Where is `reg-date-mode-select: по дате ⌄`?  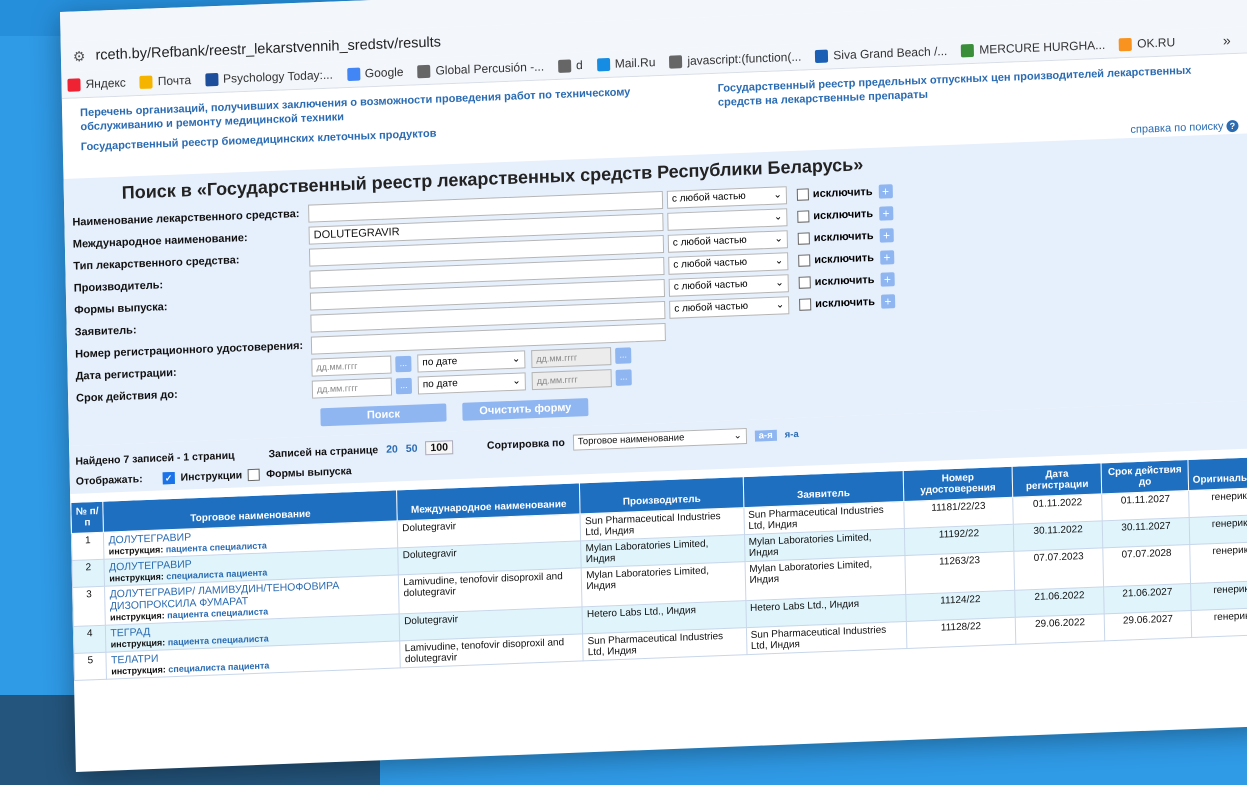
reg-date-mode-select: по дате ⌄ is located at coordinates (471, 361).